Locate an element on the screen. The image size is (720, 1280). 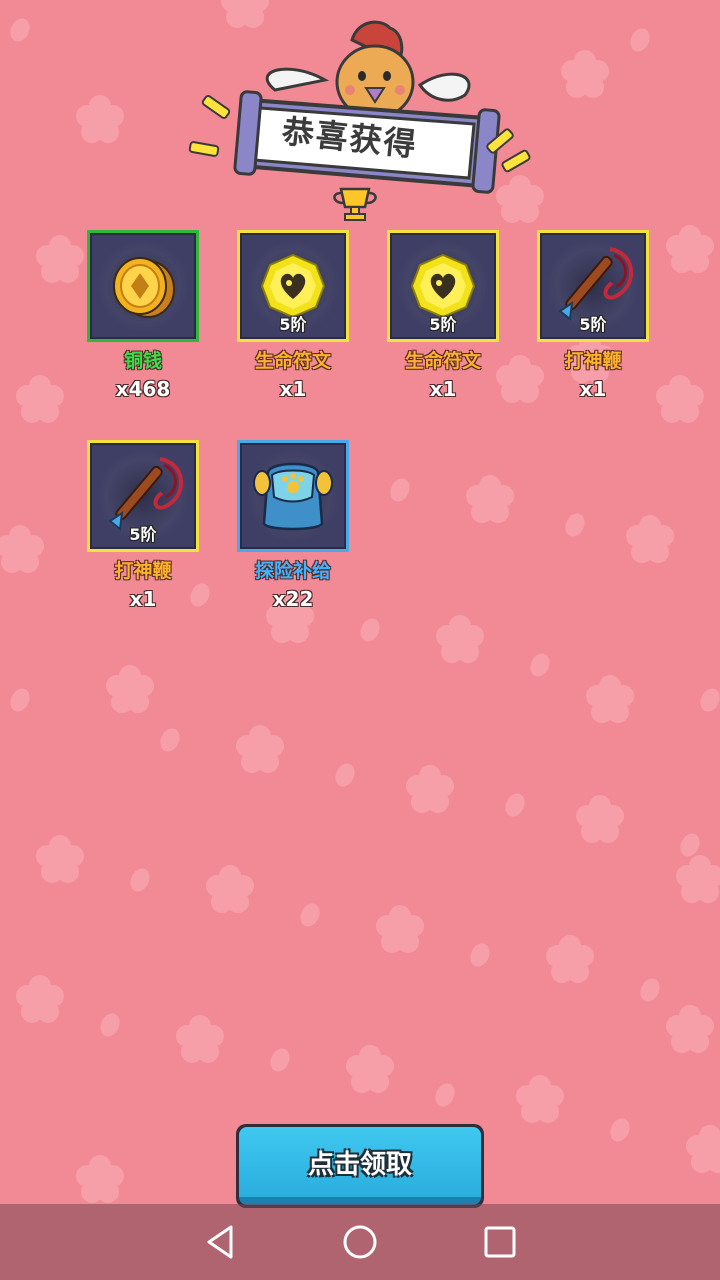
nav-home-button is located at coordinates (360, 1242).